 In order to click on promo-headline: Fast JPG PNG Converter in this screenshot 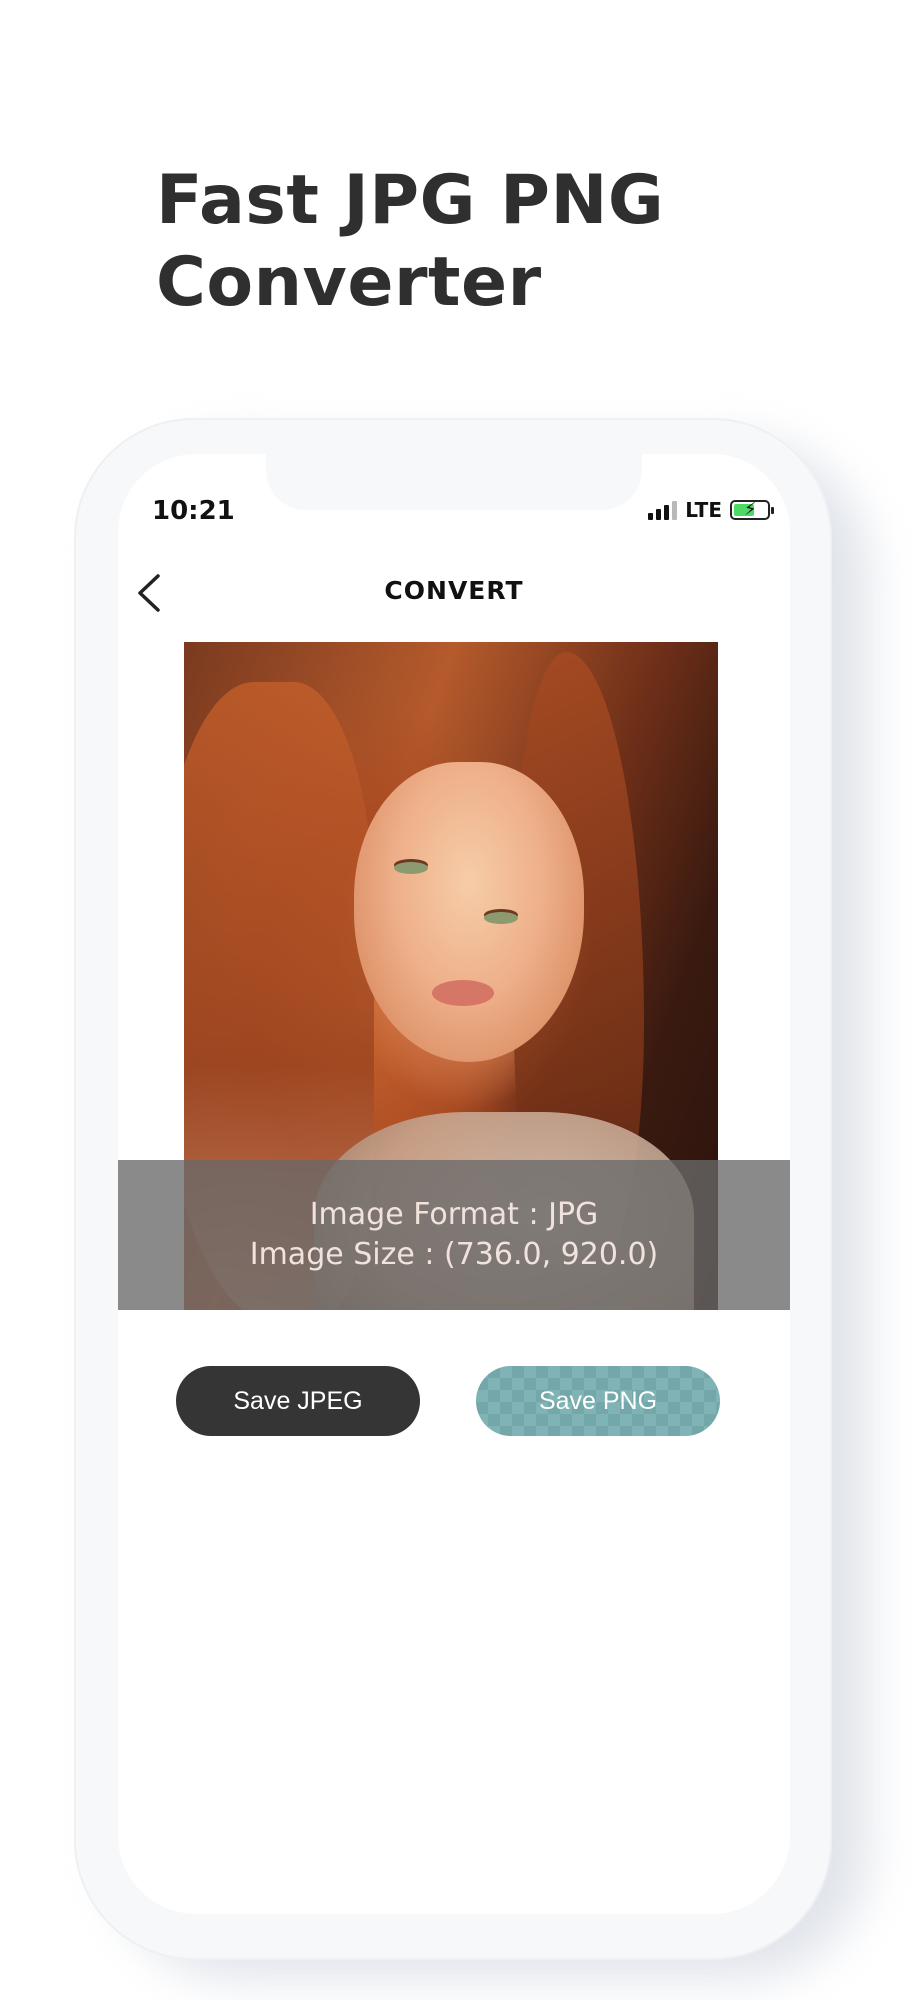, I will do `click(410, 242)`.